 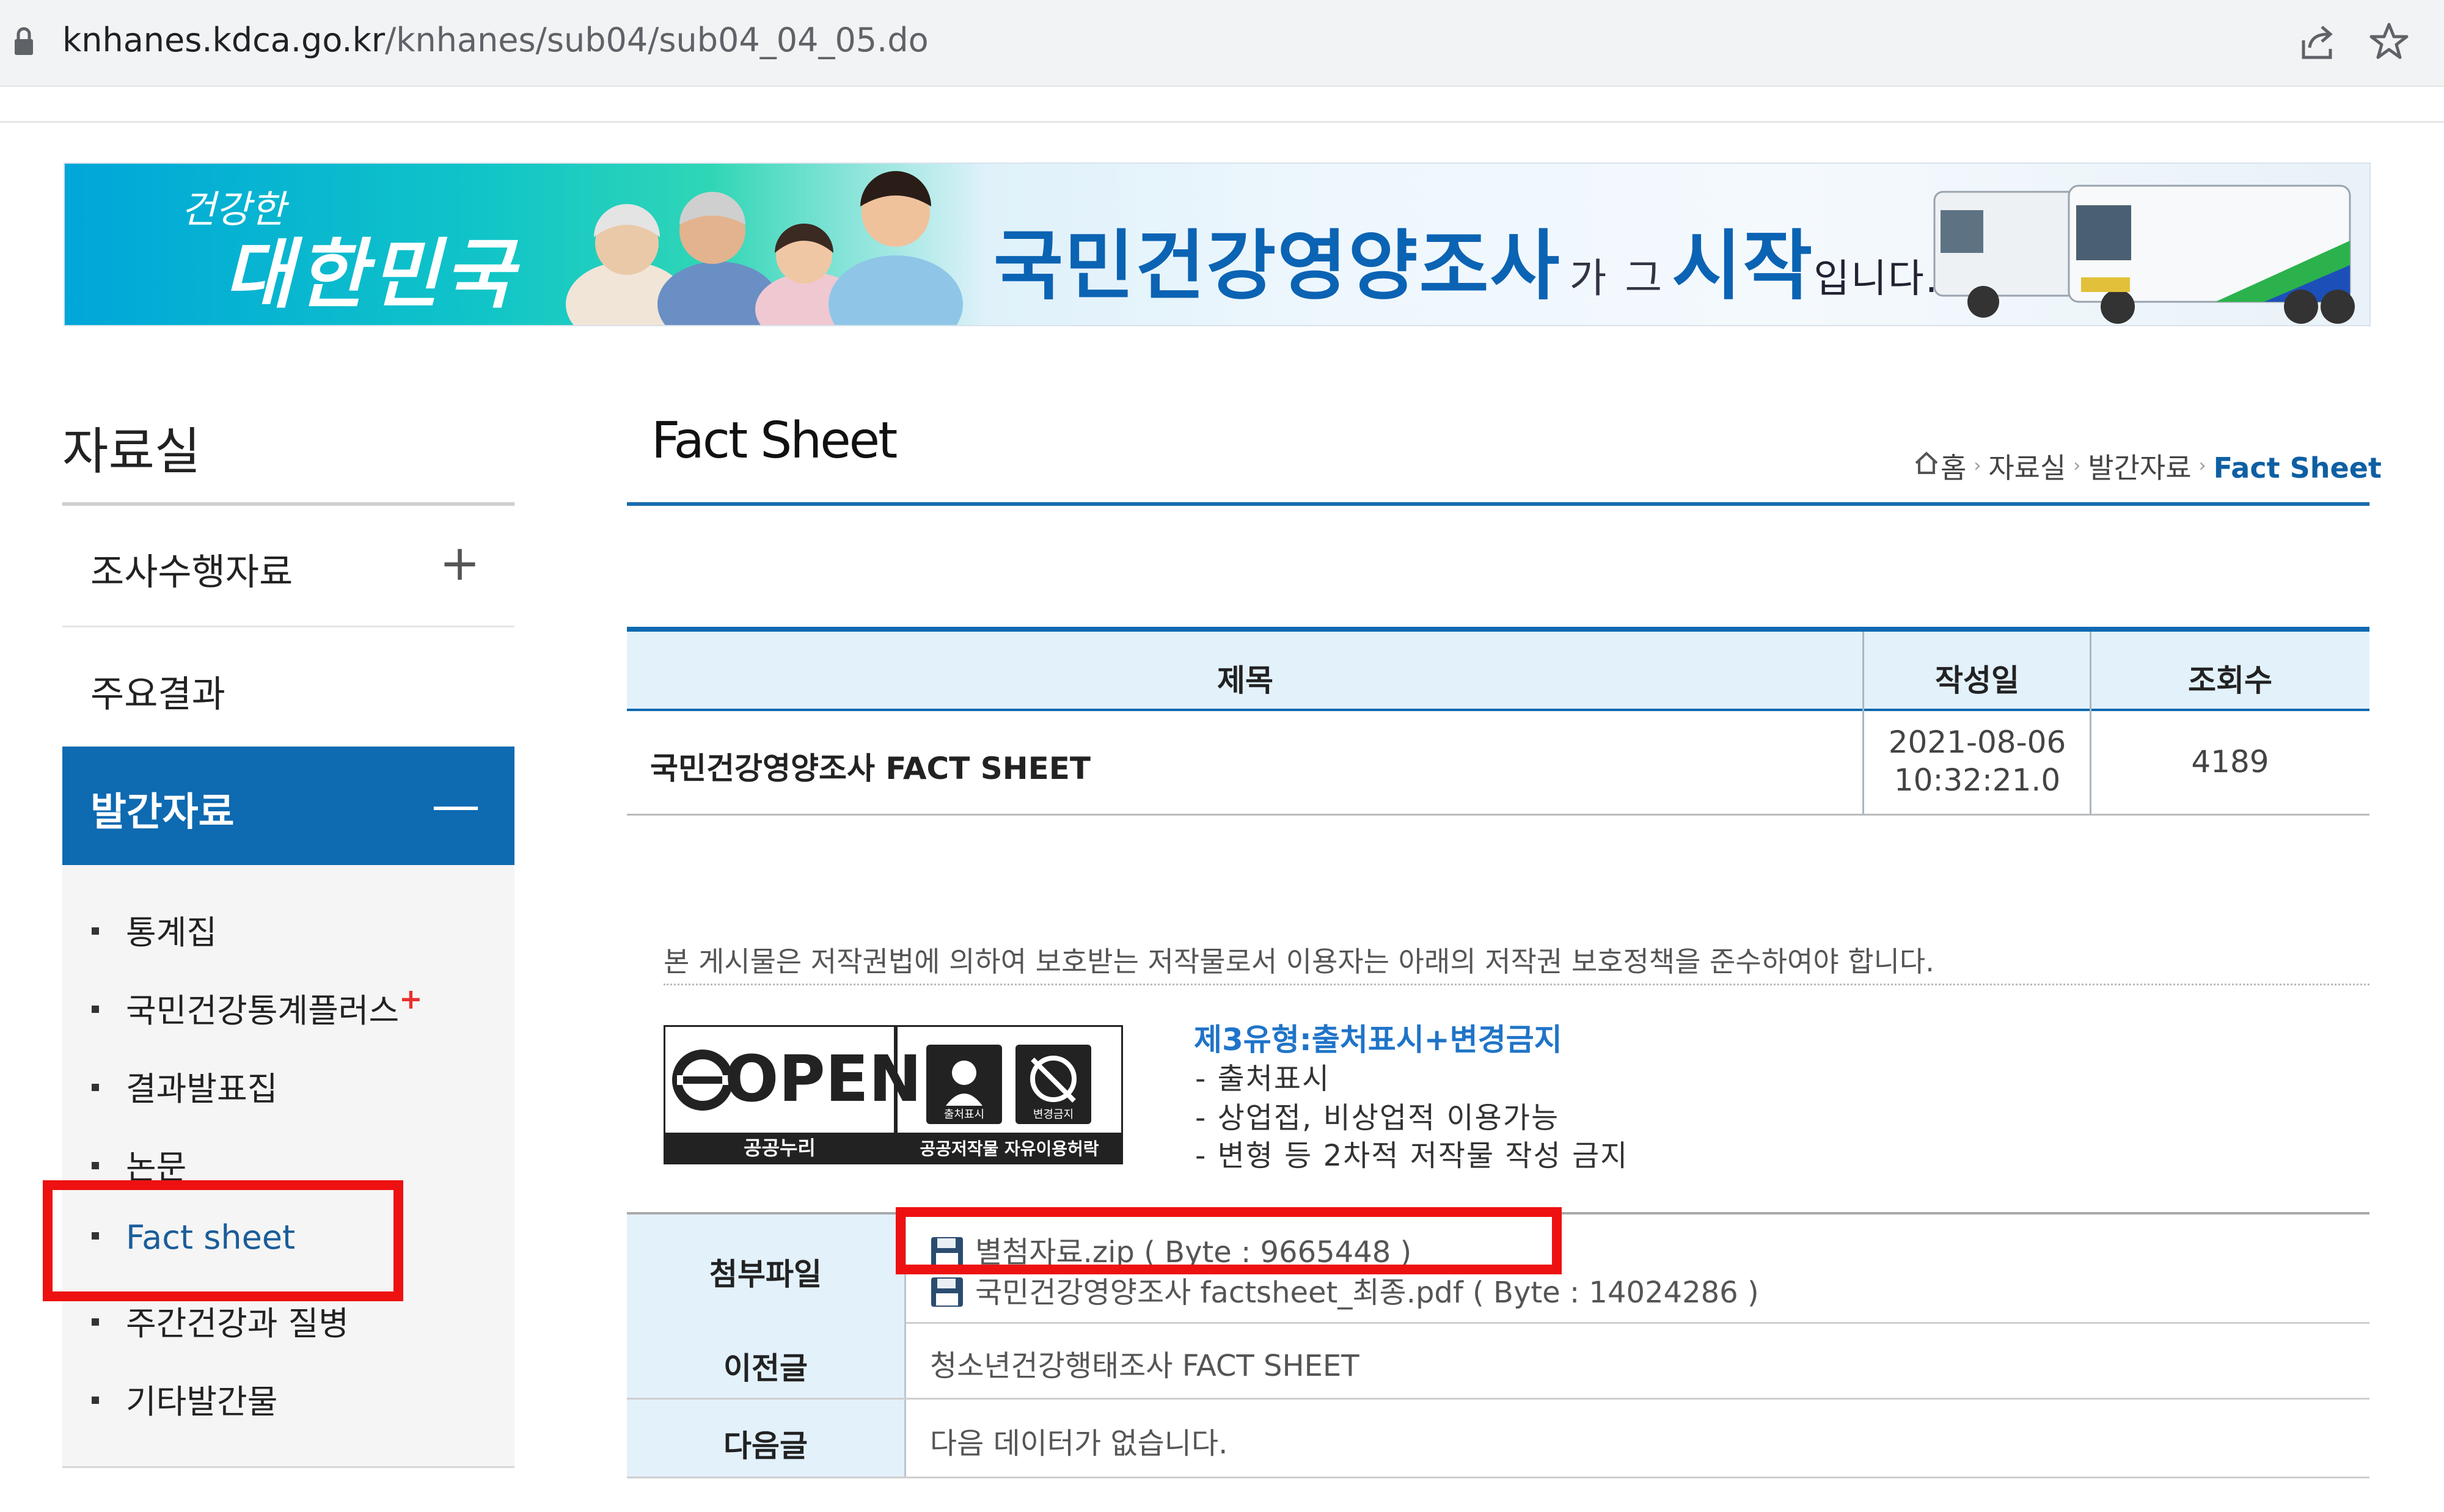 What do you see at coordinates (202, 1402) in the screenshot?
I see `submenu-item-label: 기타발간물` at bounding box center [202, 1402].